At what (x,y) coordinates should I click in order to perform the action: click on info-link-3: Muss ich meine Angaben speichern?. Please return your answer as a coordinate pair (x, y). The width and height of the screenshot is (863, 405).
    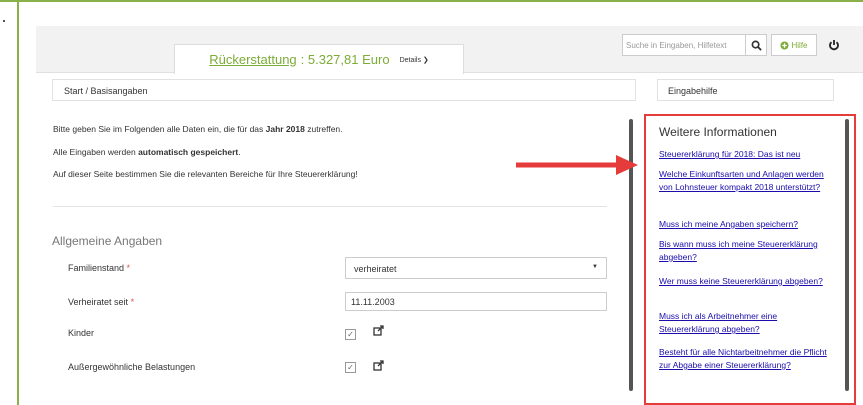
    Looking at the image, I should click on (749, 224).